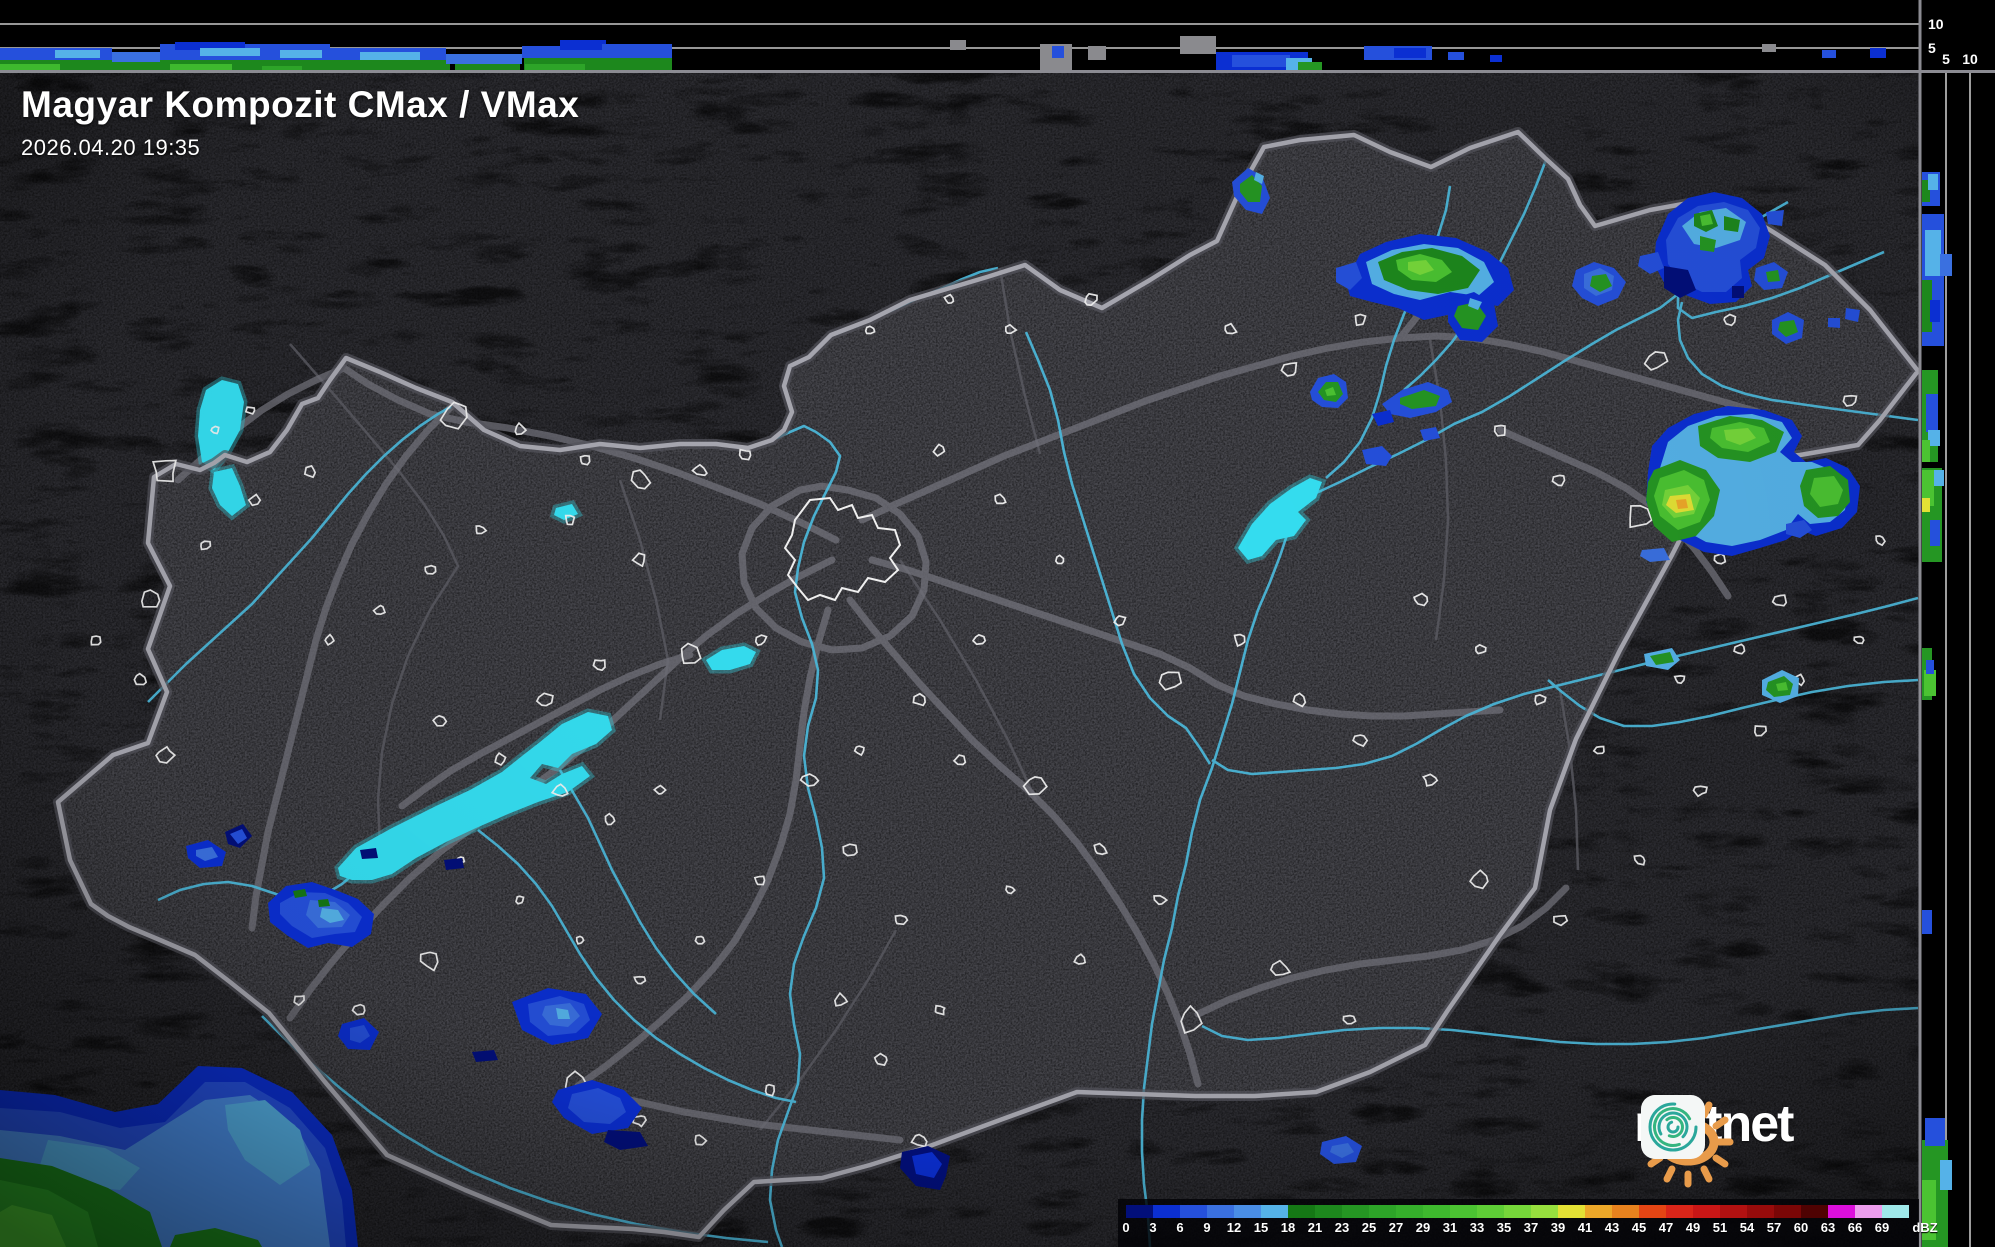 The width and height of the screenshot is (1995, 1247). What do you see at coordinates (1342, 1227) in the screenshot?
I see `legend-tick-label: 23` at bounding box center [1342, 1227].